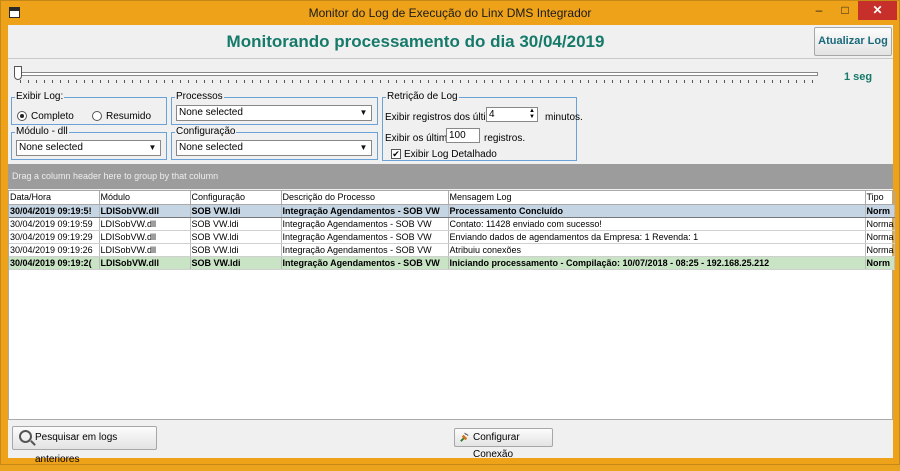 The image size is (900, 471). I want to click on radio-resumido, so click(97, 116).